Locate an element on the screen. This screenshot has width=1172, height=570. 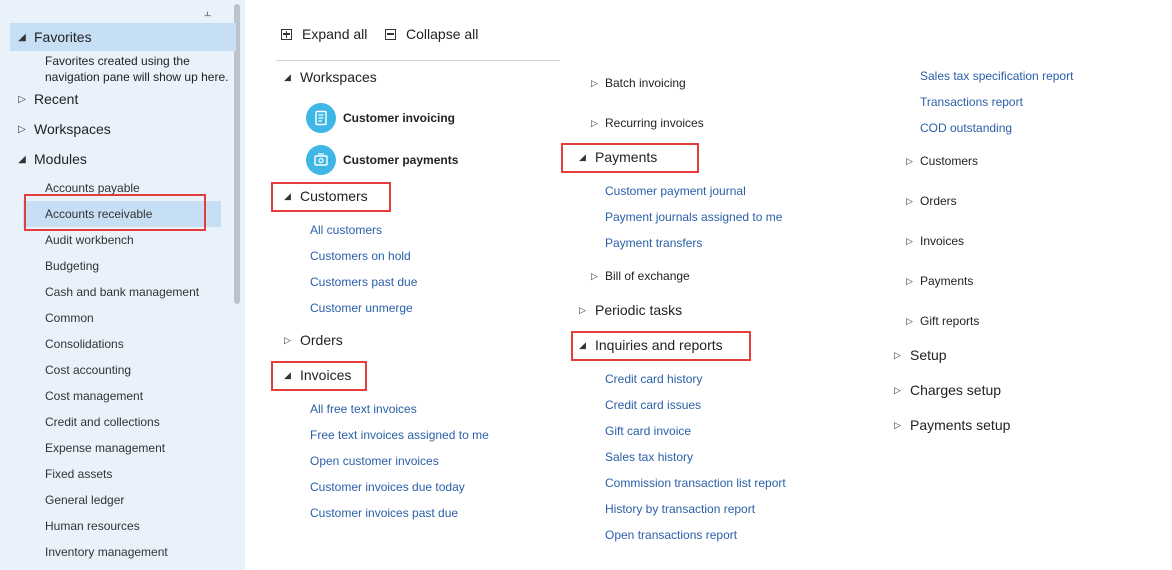
group-recurring-invoices: ▷ Recurring invoices is located at coordinates (647, 123).